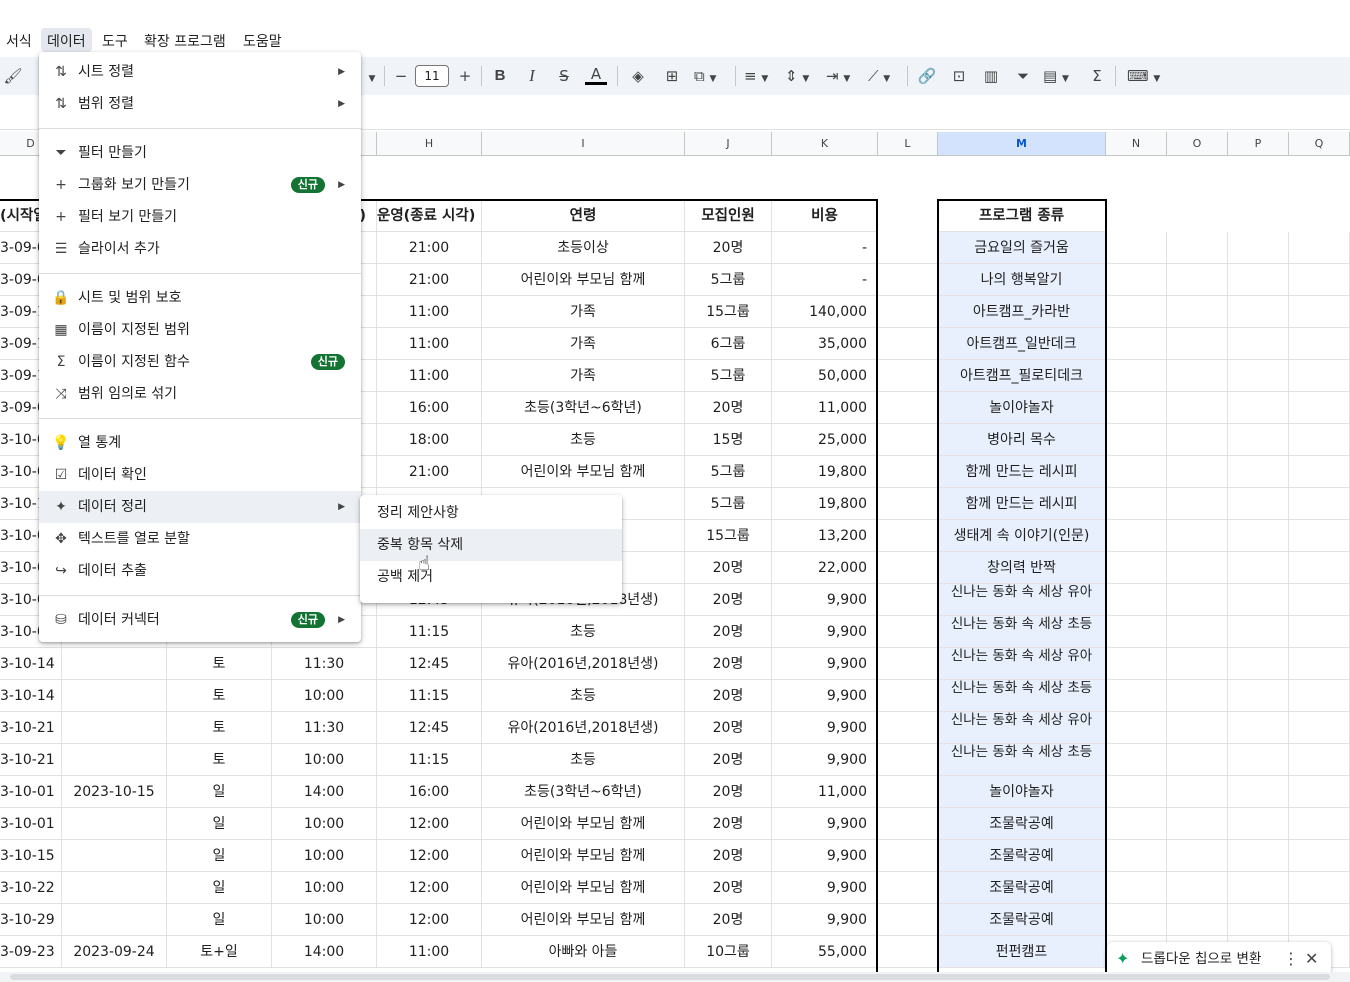 Image resolution: width=1350 pixels, height=982 pixels. What do you see at coordinates (1022, 728) in the screenshot?
I see `cell-program-type: 신나는 동화 속 세상 유아` at bounding box center [1022, 728].